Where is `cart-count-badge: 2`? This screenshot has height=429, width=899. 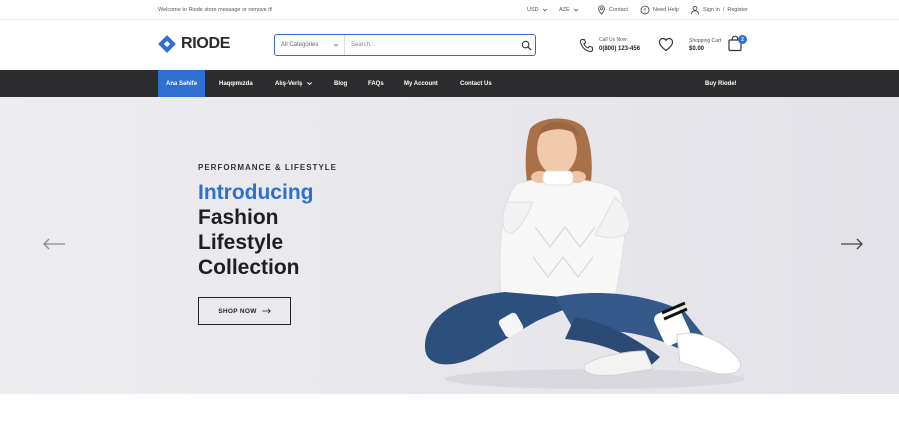
cart-count-badge: 2 is located at coordinates (742, 39).